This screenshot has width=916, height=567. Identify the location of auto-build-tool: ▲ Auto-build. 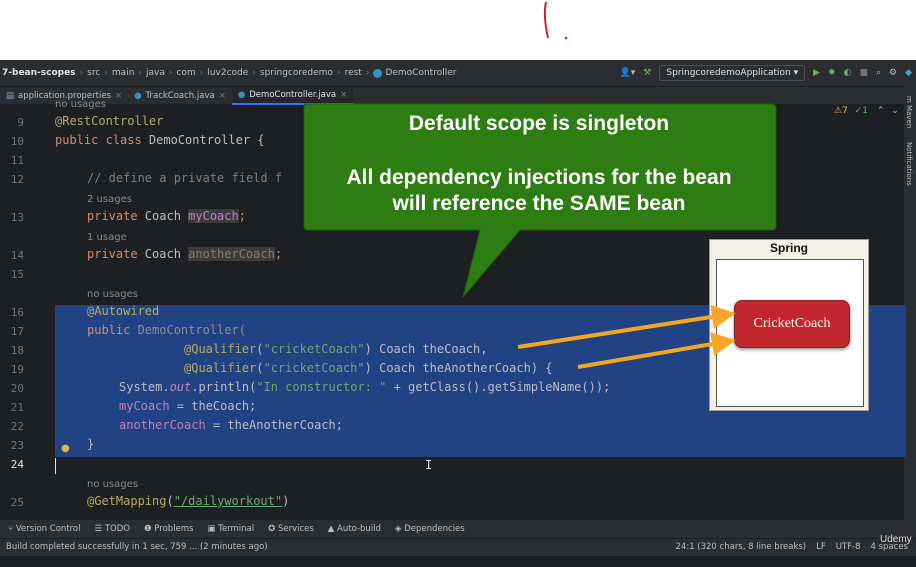
(354, 529).